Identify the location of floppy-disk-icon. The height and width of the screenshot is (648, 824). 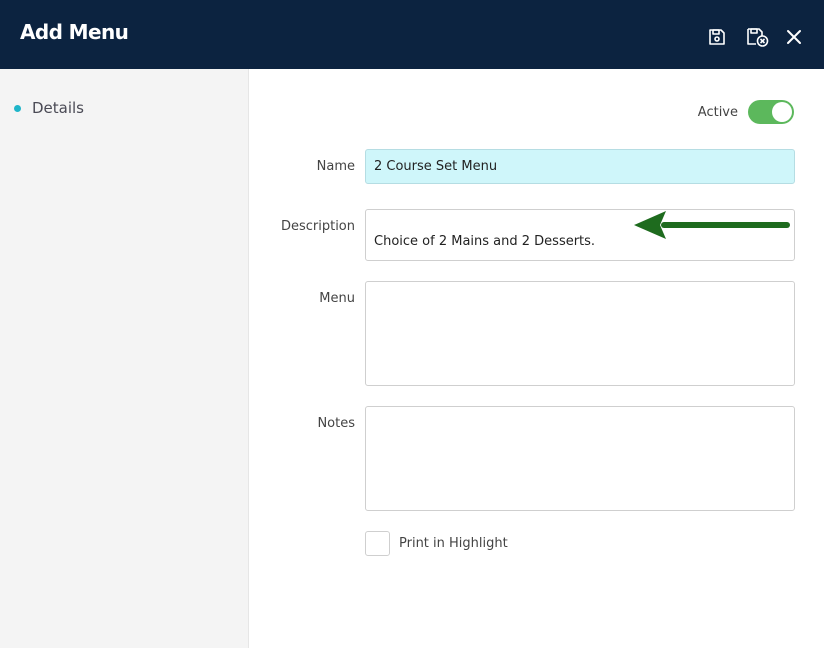
(717, 37).